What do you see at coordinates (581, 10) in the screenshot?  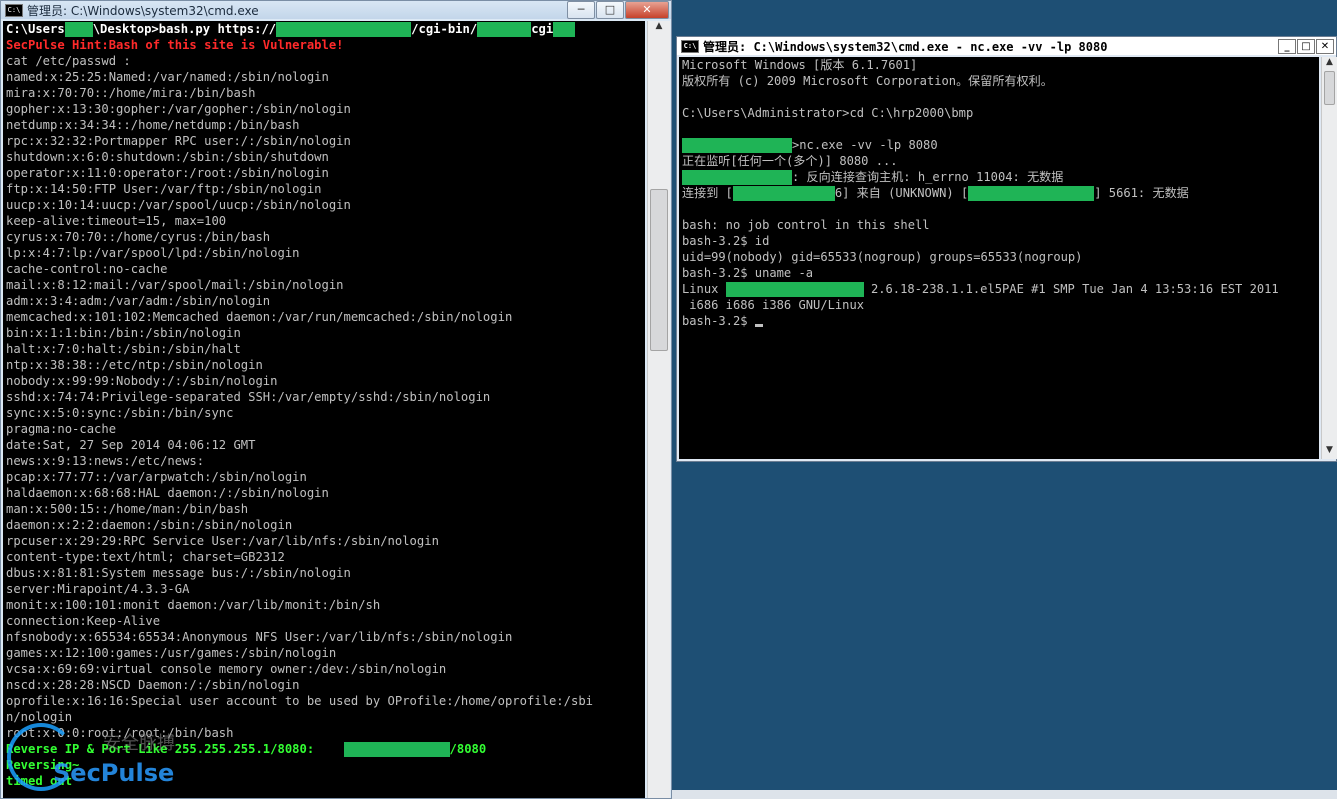 I see `minimize-button: ─` at bounding box center [581, 10].